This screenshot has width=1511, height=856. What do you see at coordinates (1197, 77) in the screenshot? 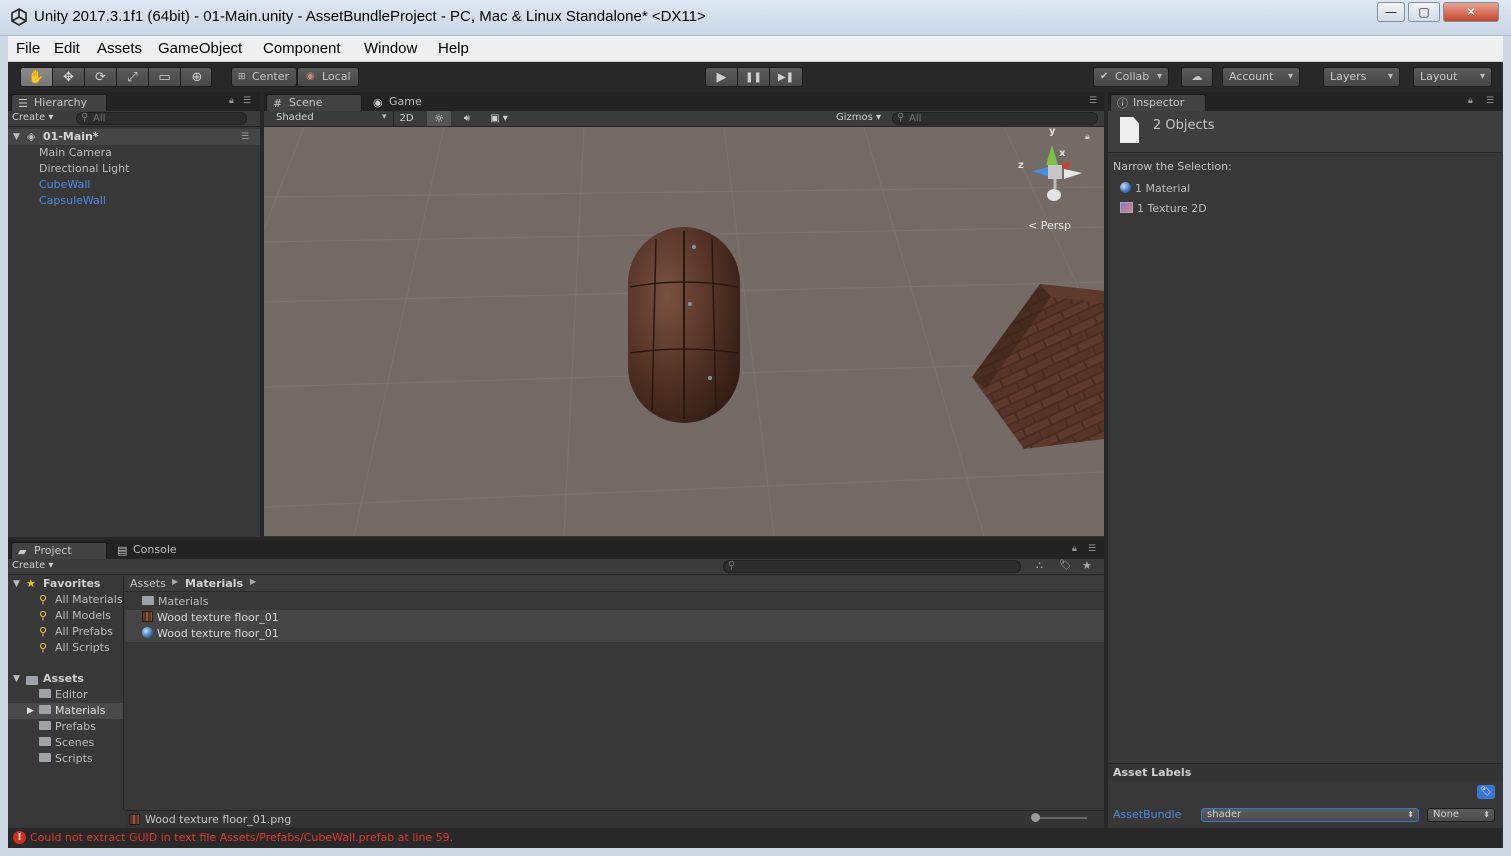
I see `cloud-button: ☁` at bounding box center [1197, 77].